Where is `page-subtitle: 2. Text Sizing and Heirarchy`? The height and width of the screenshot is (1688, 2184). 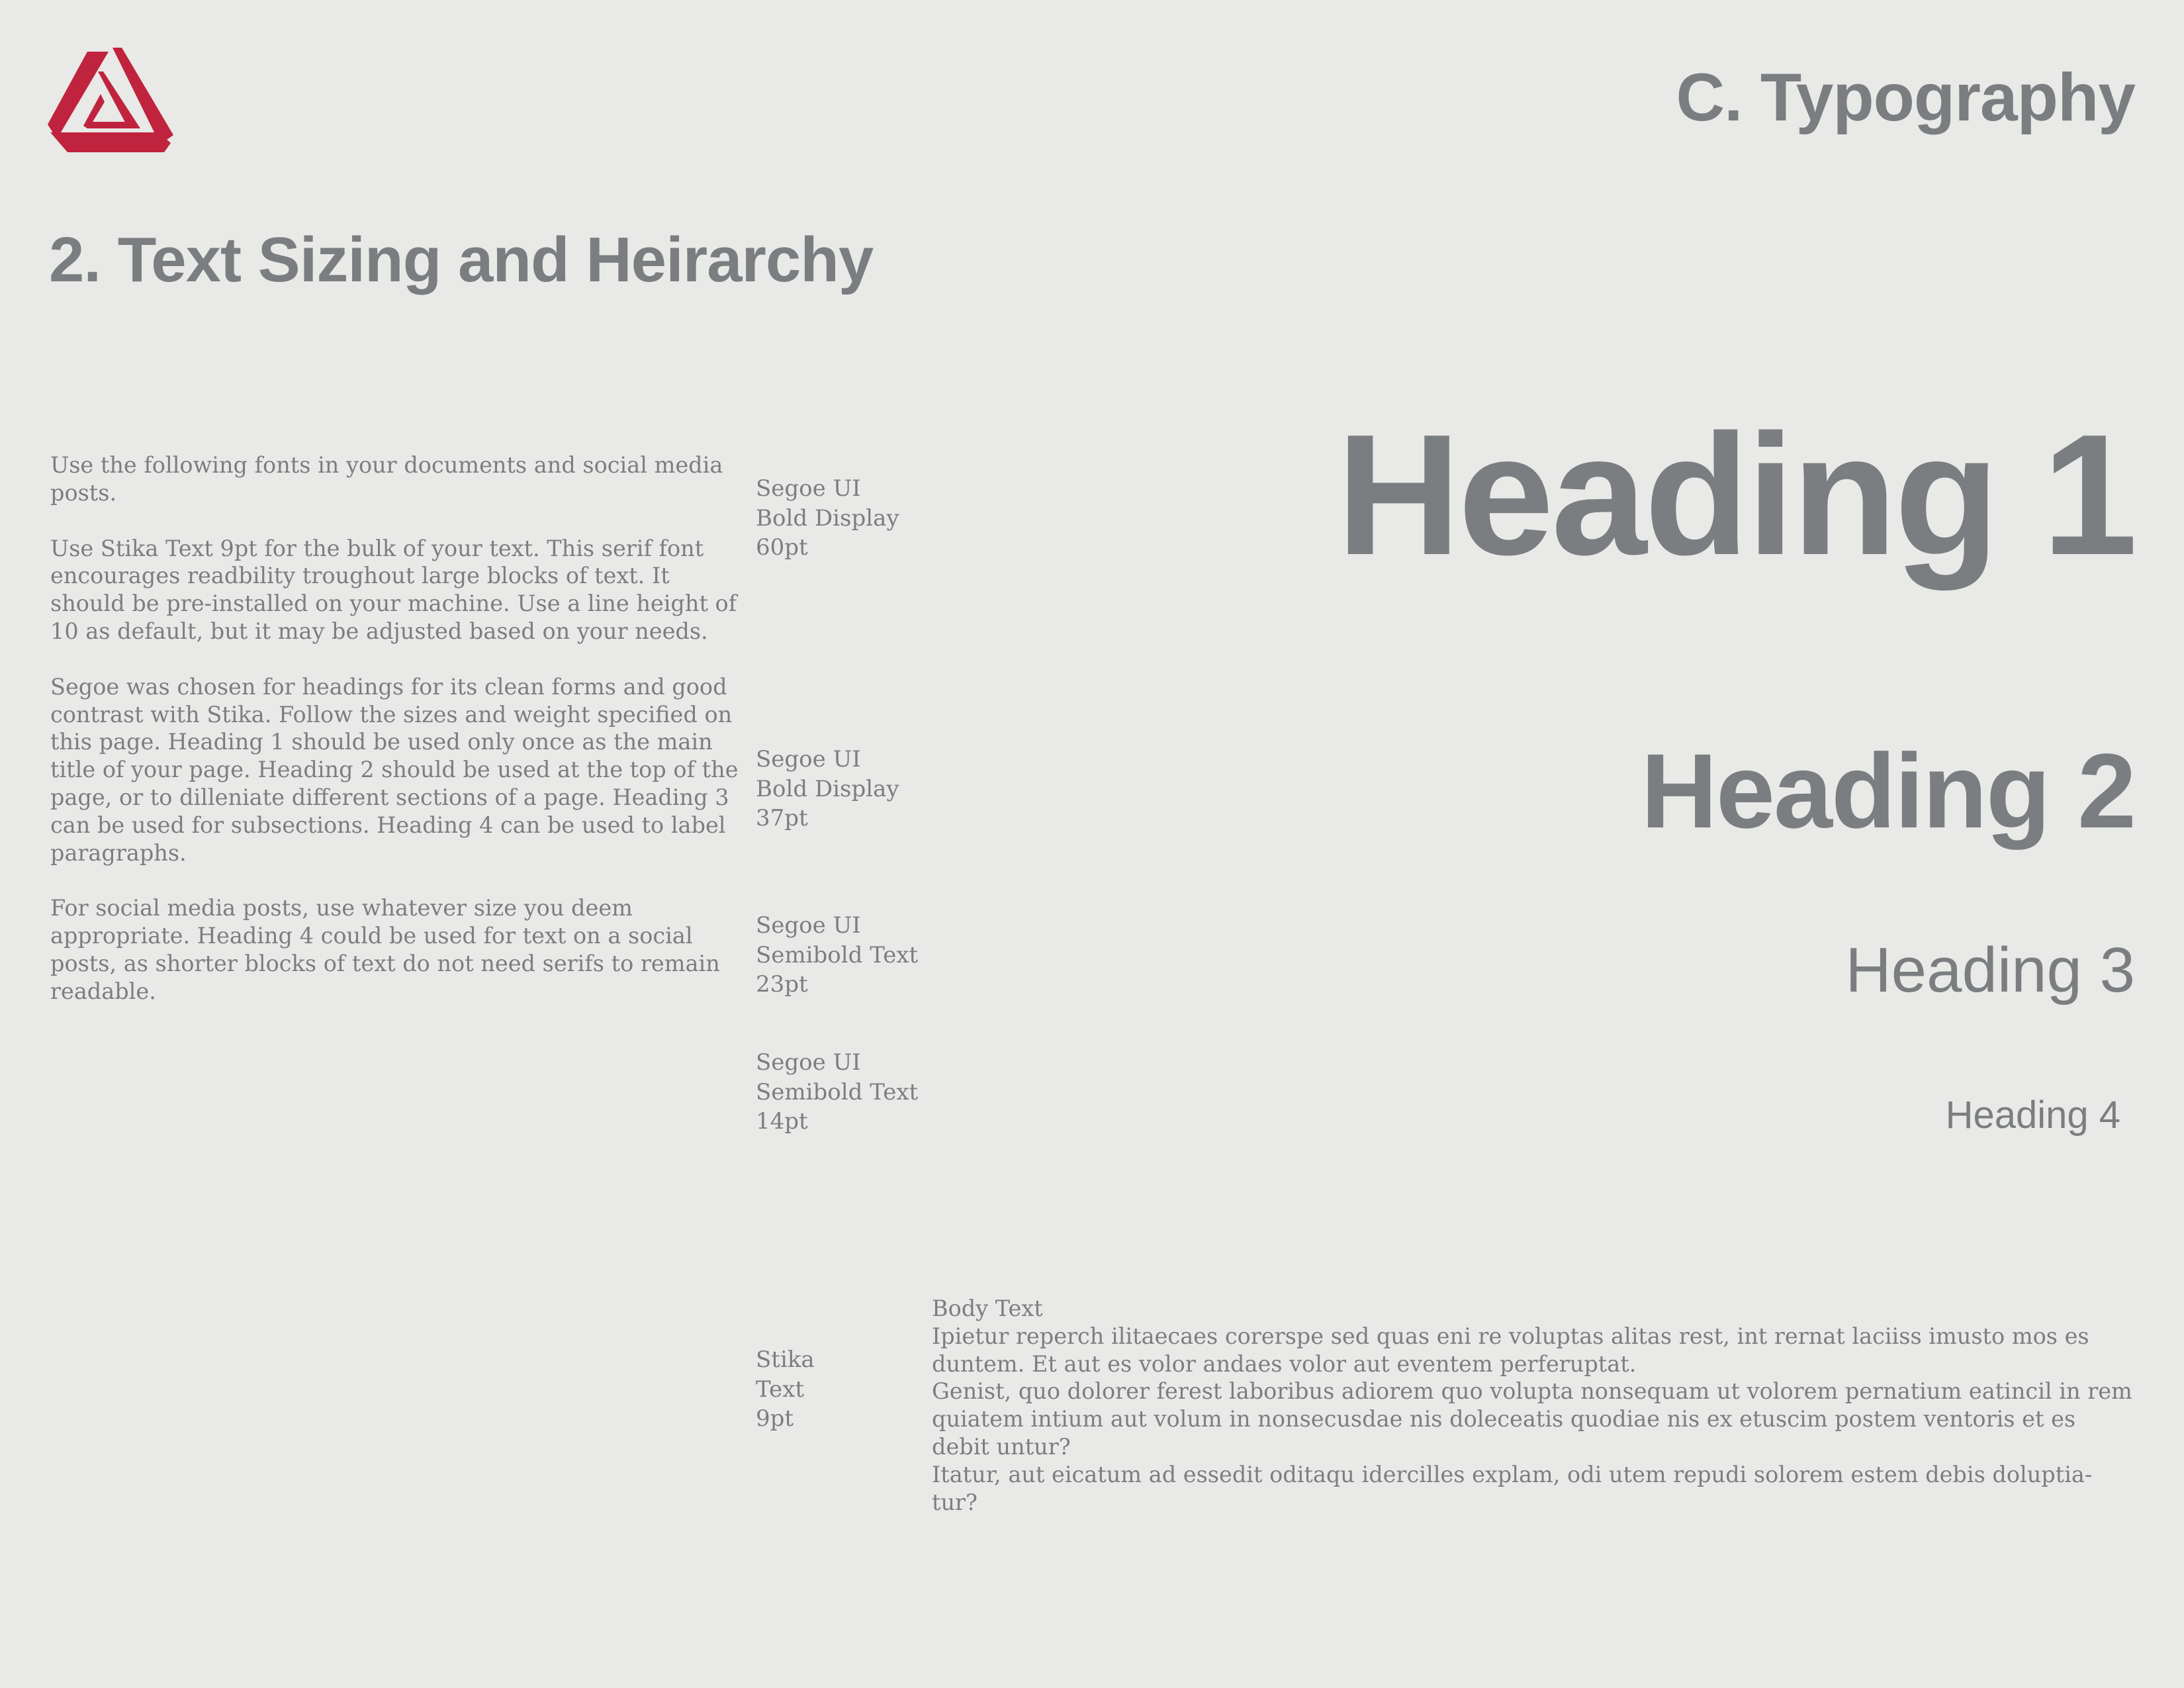
page-subtitle: 2. Text Sizing and Heirarchy is located at coordinates (461, 259).